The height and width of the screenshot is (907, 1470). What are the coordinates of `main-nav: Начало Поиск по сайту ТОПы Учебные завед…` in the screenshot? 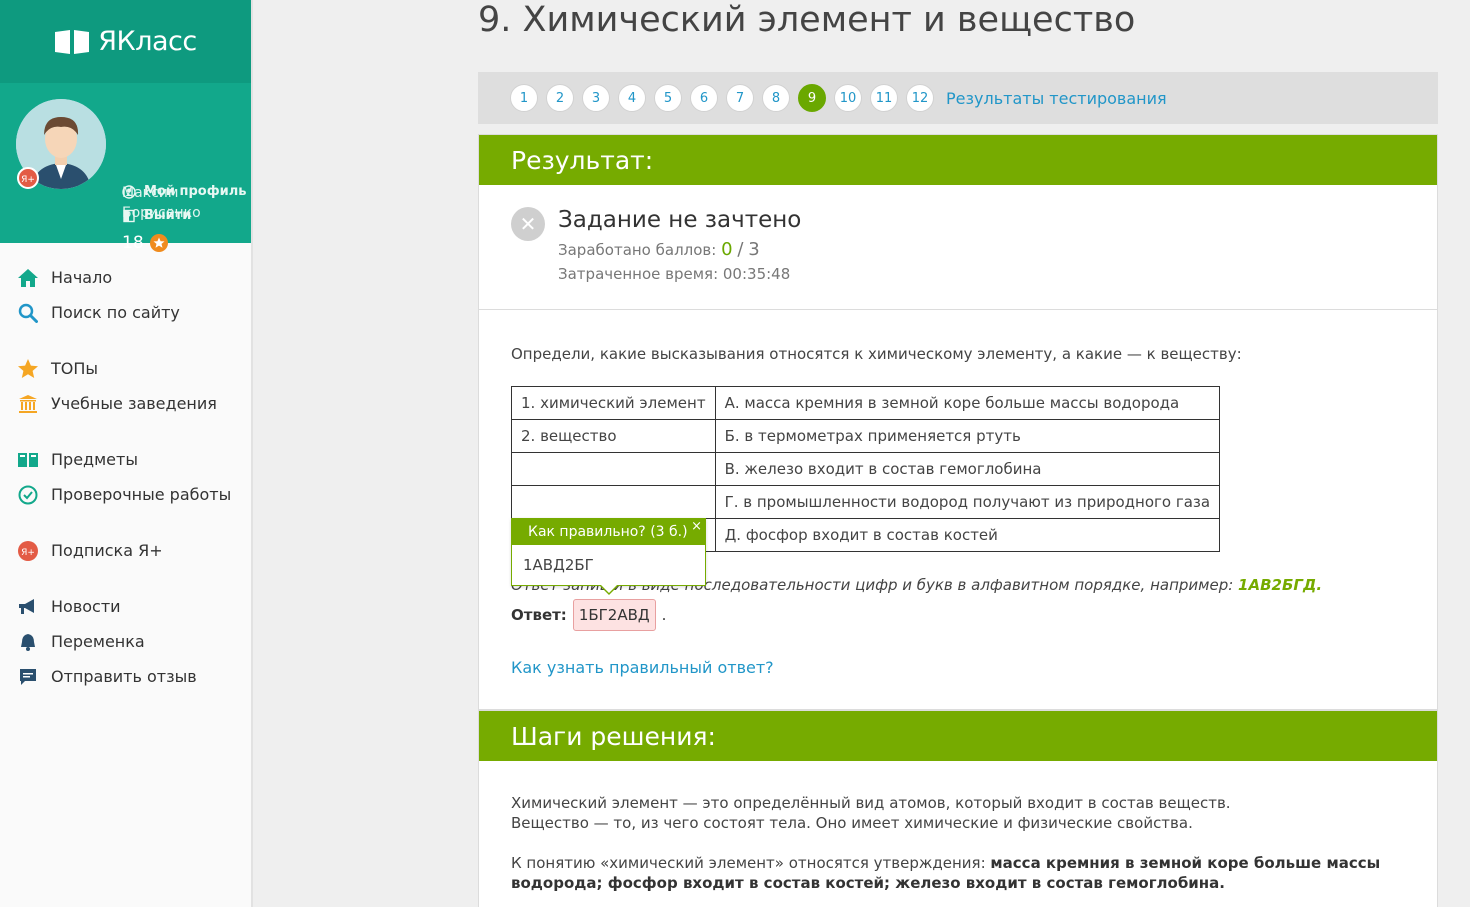 It's located at (125, 477).